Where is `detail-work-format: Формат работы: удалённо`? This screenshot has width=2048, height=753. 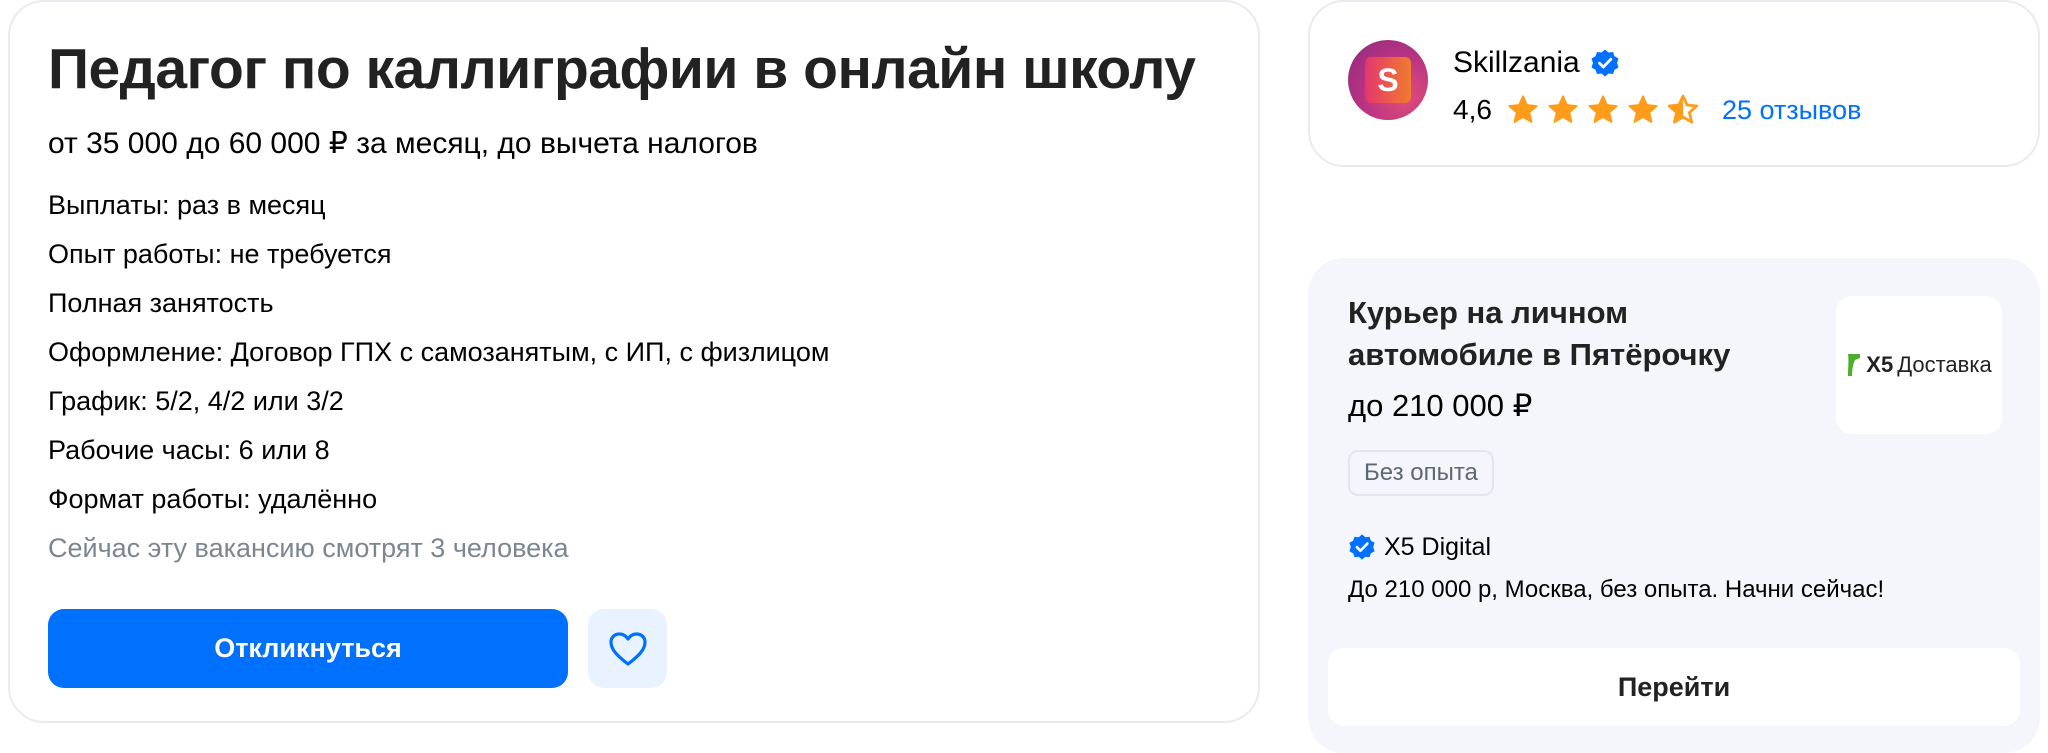
detail-work-format: Формат работы: удалённо is located at coordinates (213, 499).